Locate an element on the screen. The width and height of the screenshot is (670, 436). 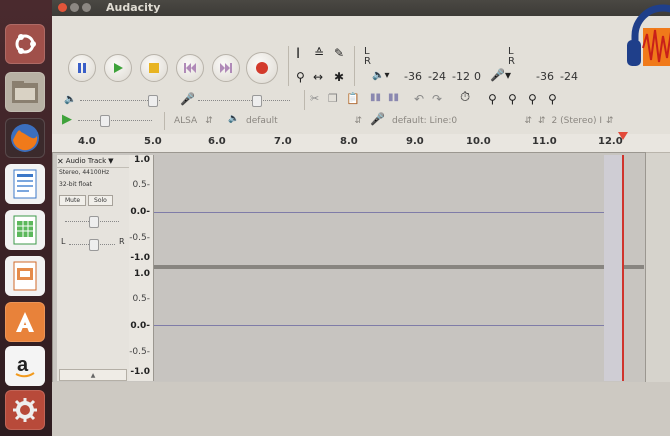
writer-icon is located at coordinates (25, 184).